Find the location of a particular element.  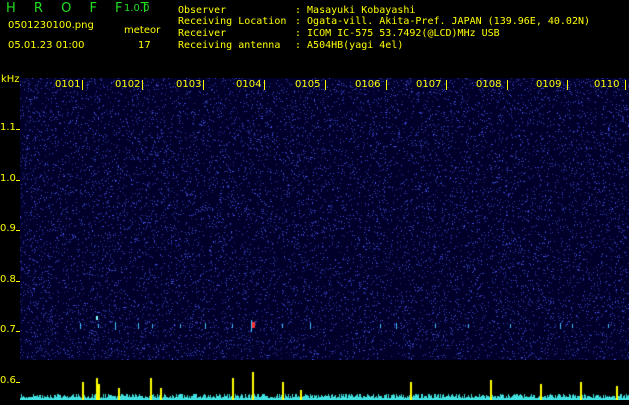

x-tick-label: 0105 is located at coordinates (308, 84).